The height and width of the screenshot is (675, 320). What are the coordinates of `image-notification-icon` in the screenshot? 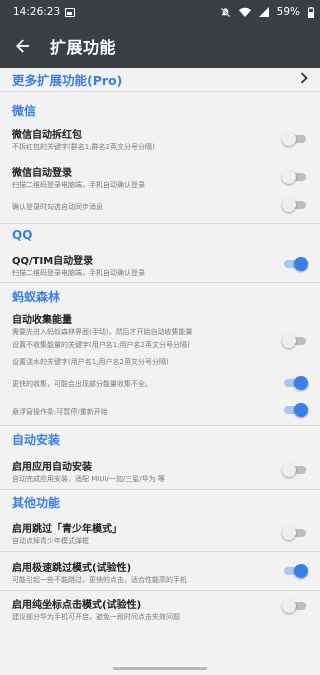 It's located at (70, 12).